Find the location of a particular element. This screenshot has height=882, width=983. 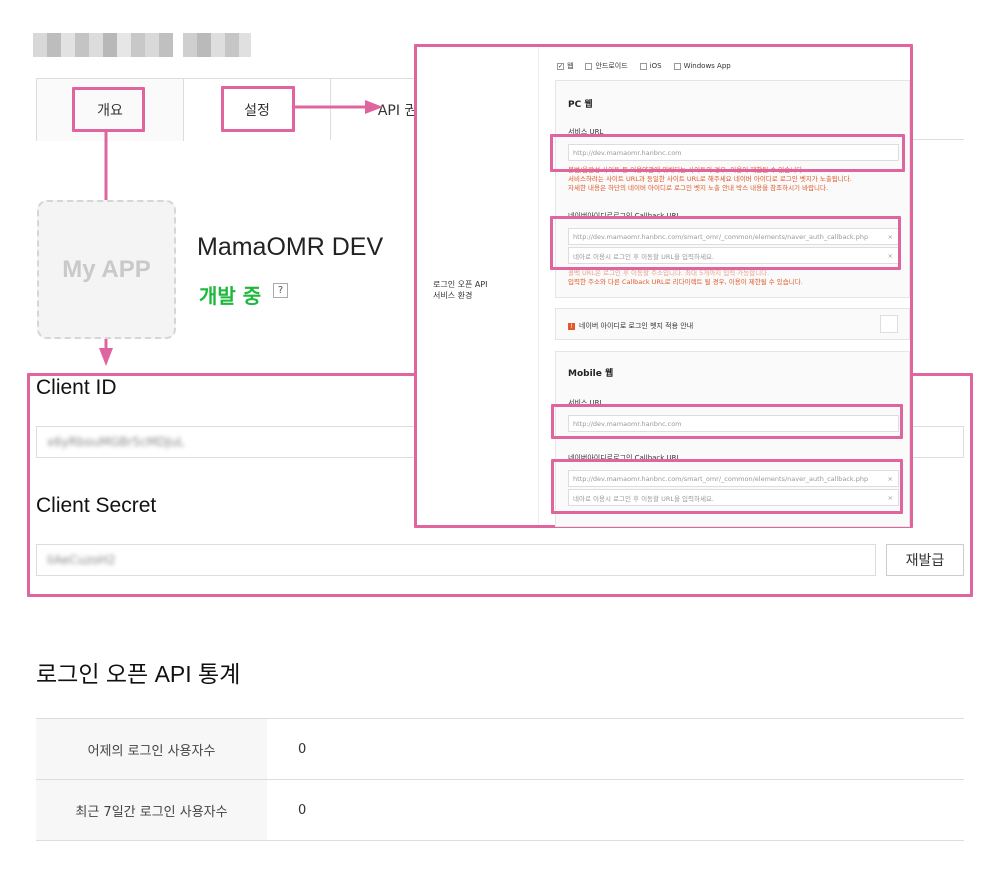

stats-title: 로그인 오픈 API 통계 is located at coordinates (138, 674).